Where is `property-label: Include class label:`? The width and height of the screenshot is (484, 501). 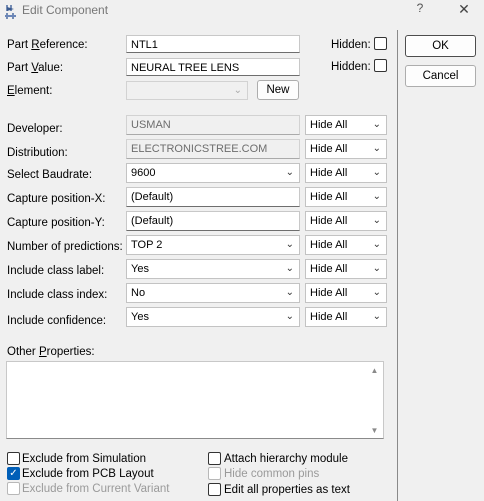
property-label: Include class label: is located at coordinates (56, 271).